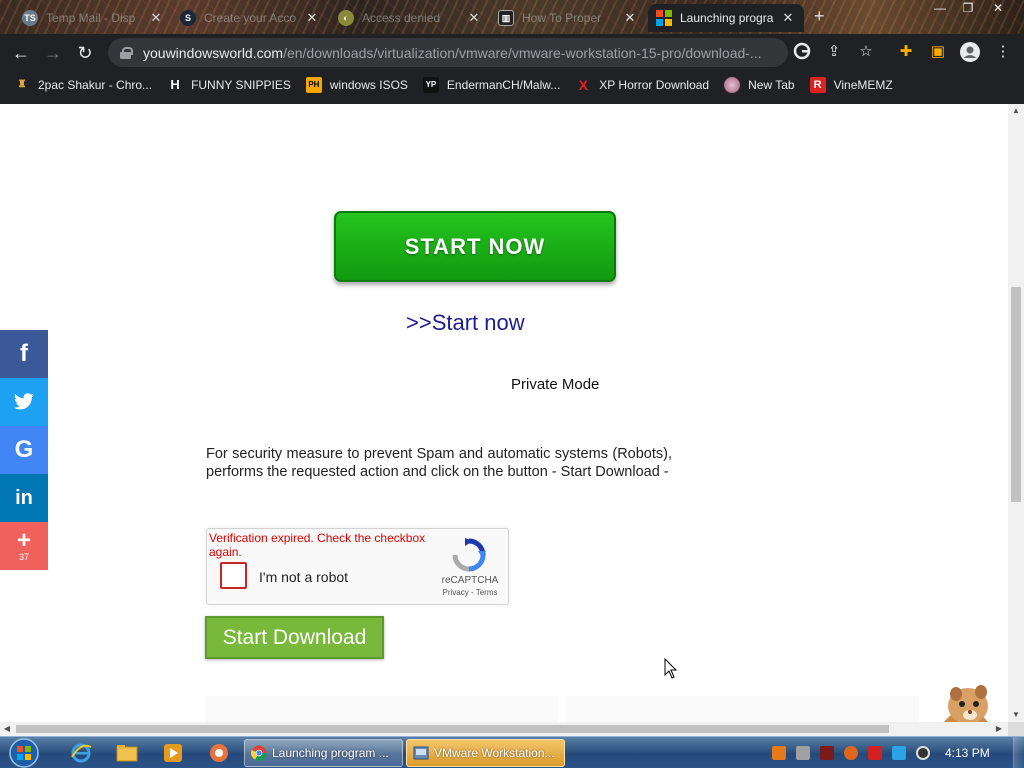 This screenshot has height=769, width=1024. I want to click on twitter-share-button, so click(24, 402).